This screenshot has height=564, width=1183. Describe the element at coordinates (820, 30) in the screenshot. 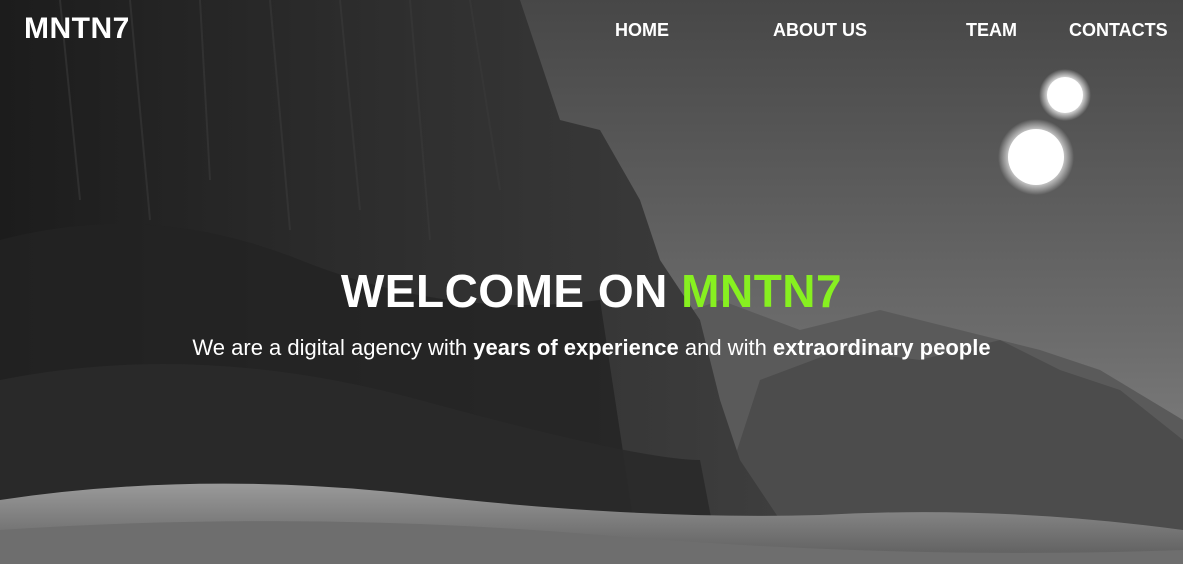

I see `nav-item-about-us: ABOUT US` at that location.